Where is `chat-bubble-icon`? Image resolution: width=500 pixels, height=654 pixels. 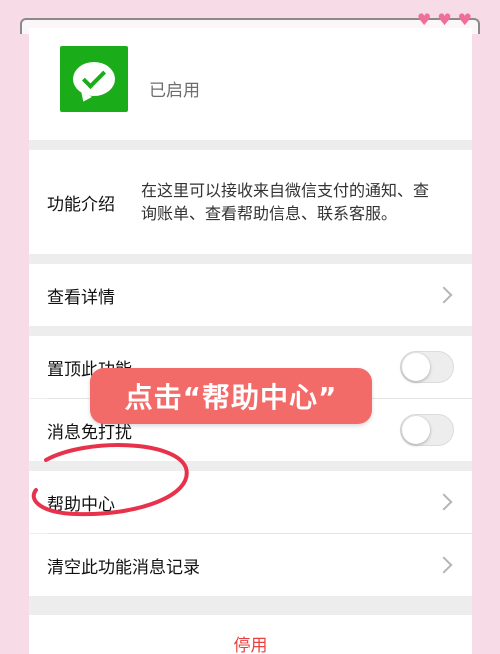 chat-bubble-icon is located at coordinates (94, 79).